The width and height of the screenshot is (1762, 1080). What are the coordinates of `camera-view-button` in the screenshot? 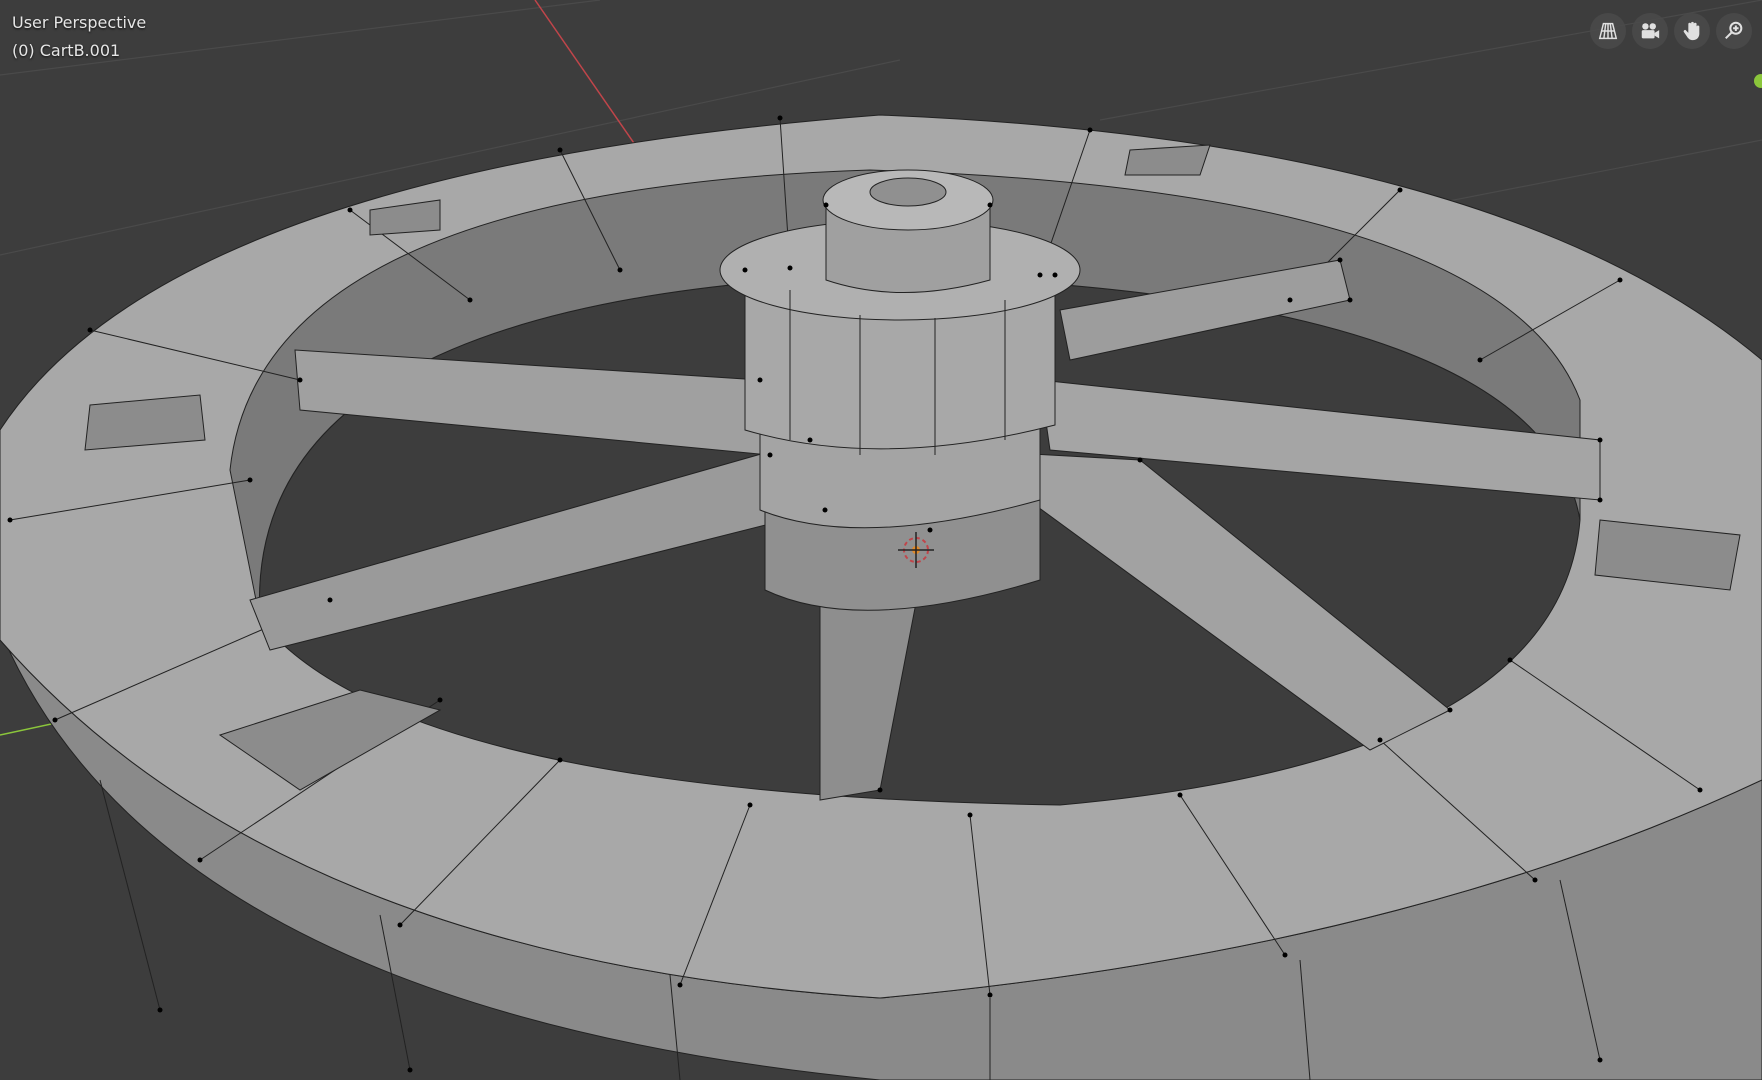 It's located at (1650, 31).